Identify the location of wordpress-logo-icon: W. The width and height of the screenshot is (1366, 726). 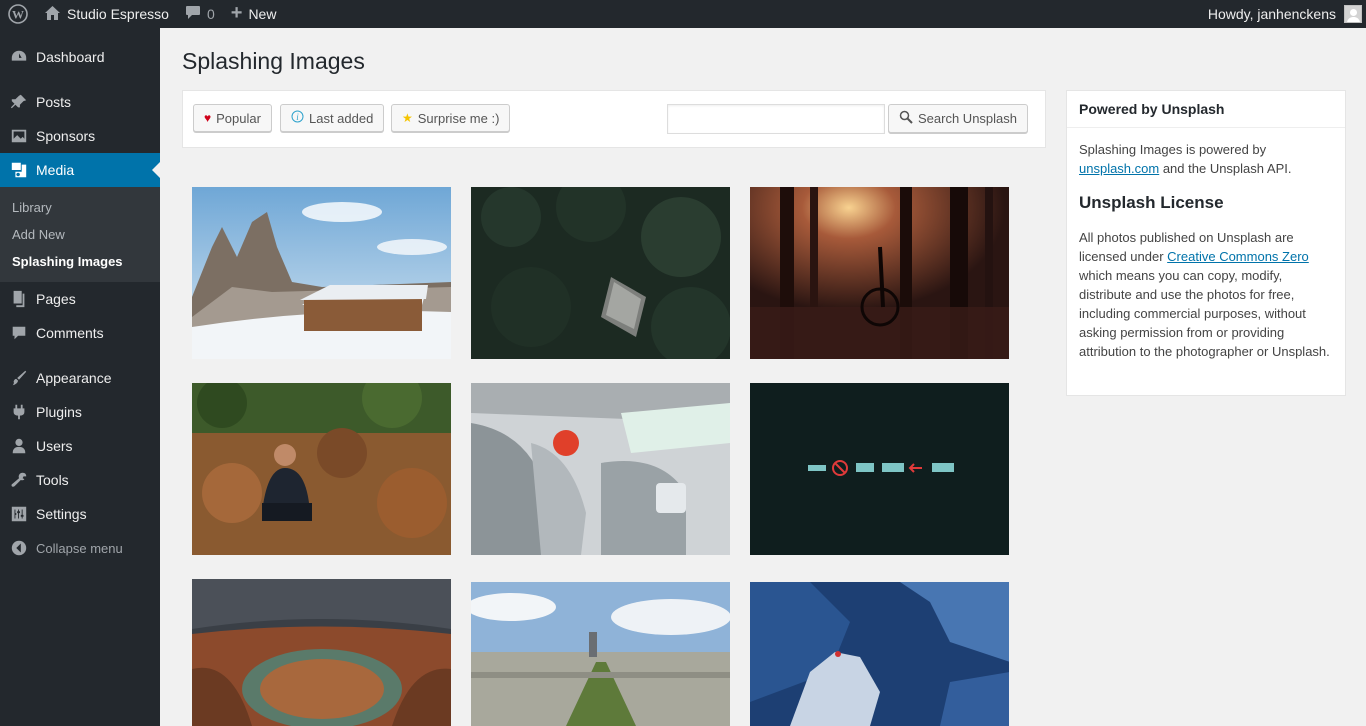
(18, 14).